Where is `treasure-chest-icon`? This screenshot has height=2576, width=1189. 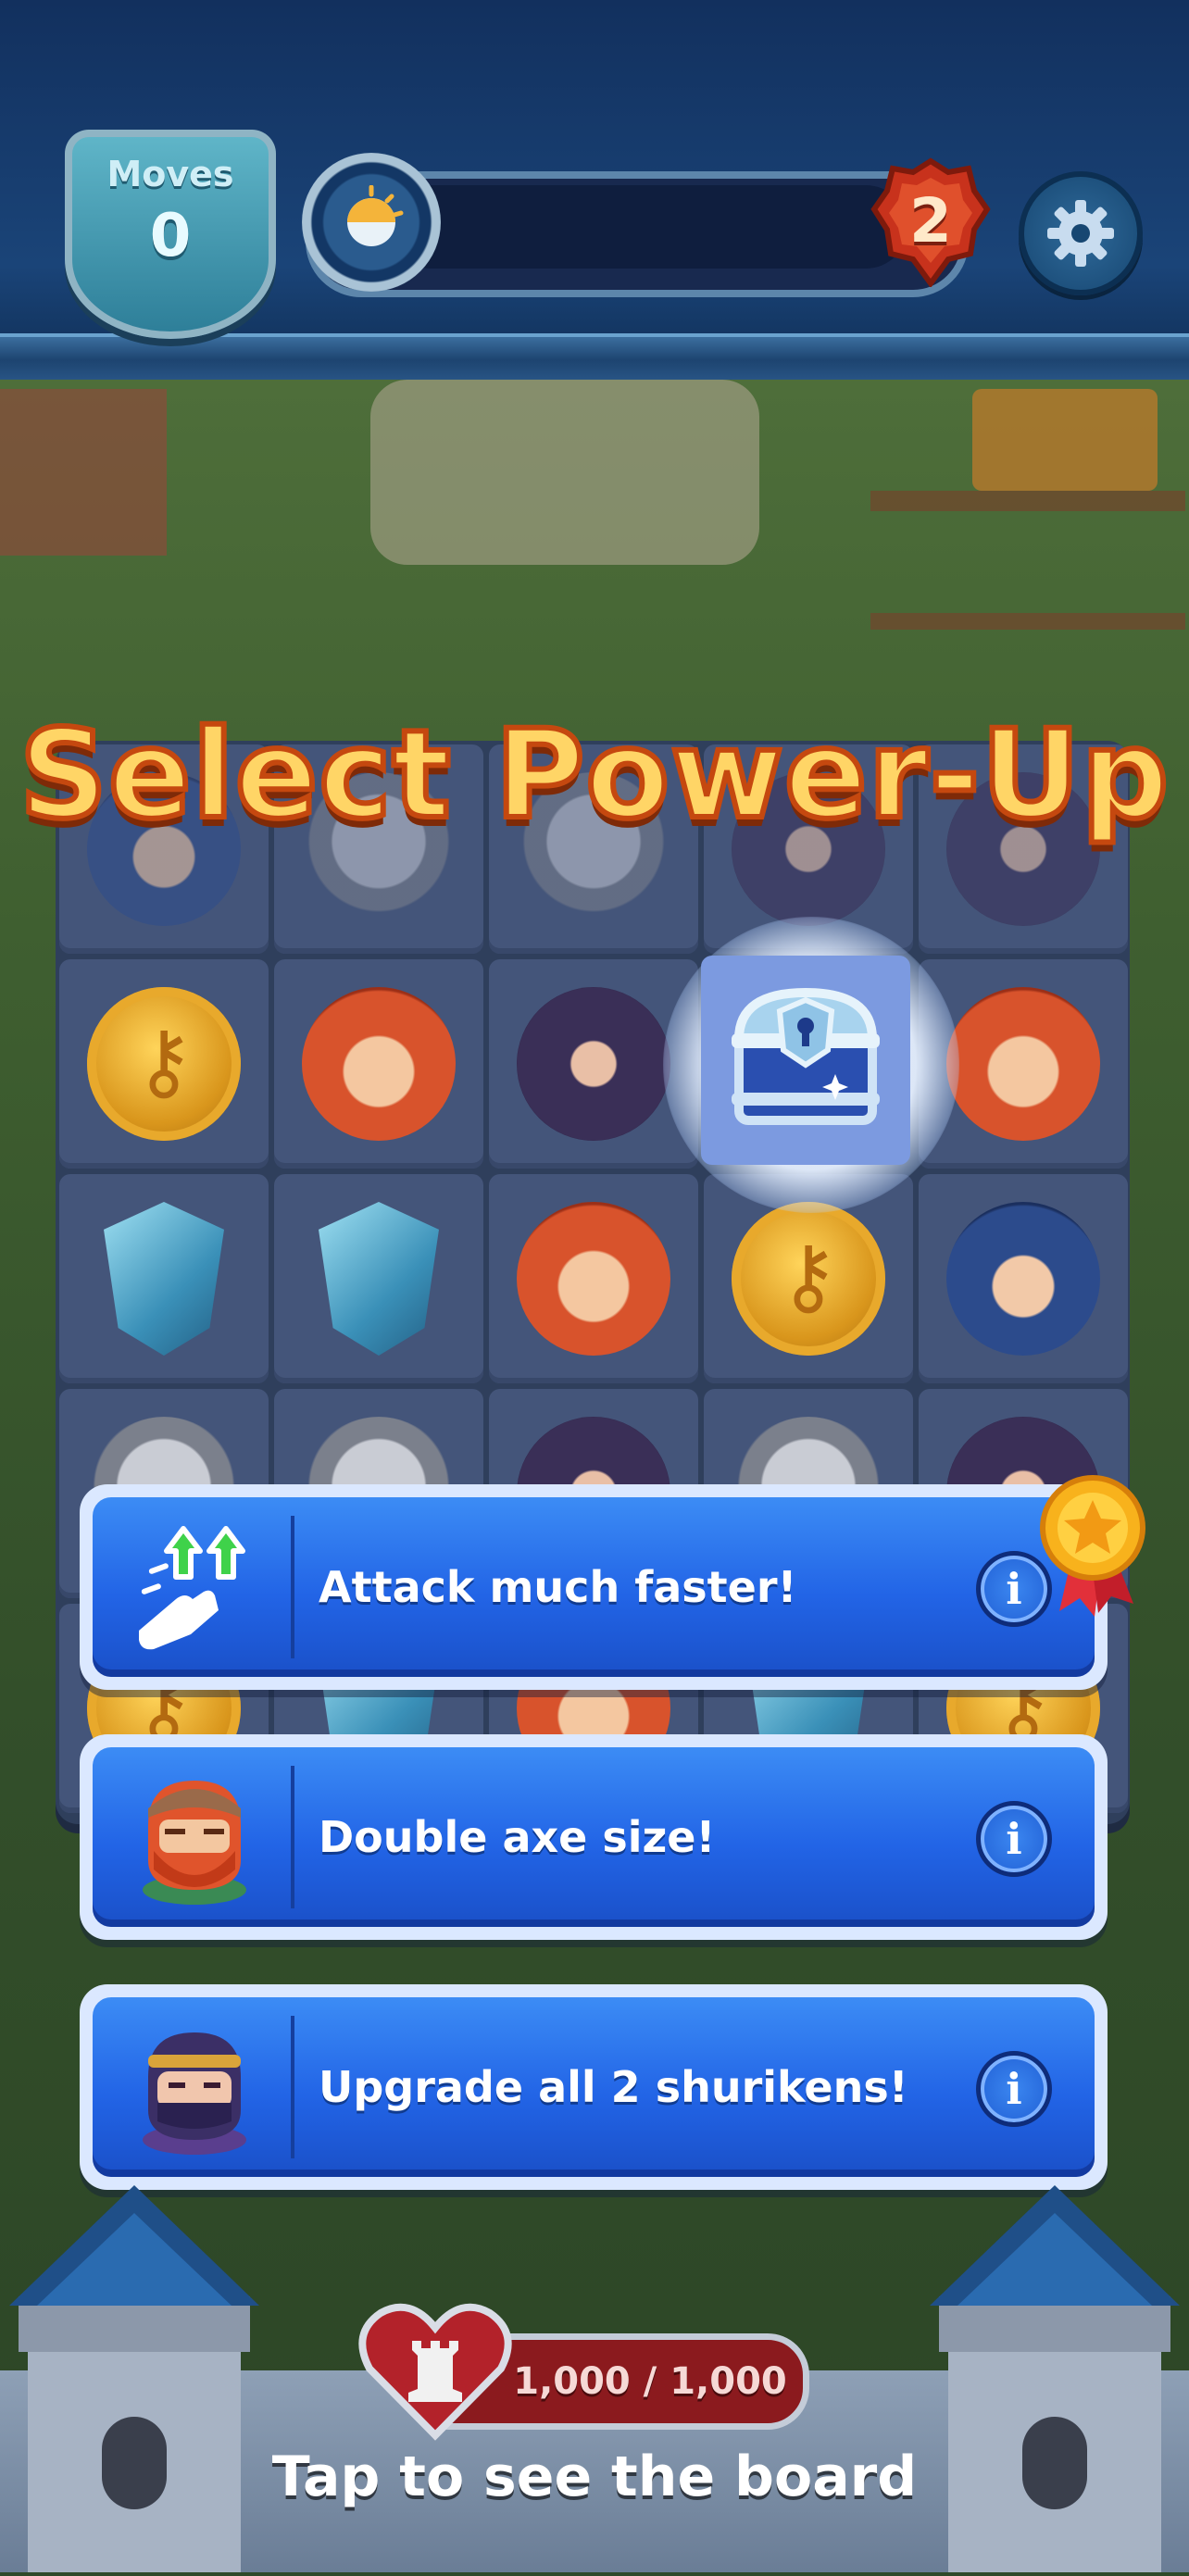
treasure-chest-icon is located at coordinates (805, 1056).